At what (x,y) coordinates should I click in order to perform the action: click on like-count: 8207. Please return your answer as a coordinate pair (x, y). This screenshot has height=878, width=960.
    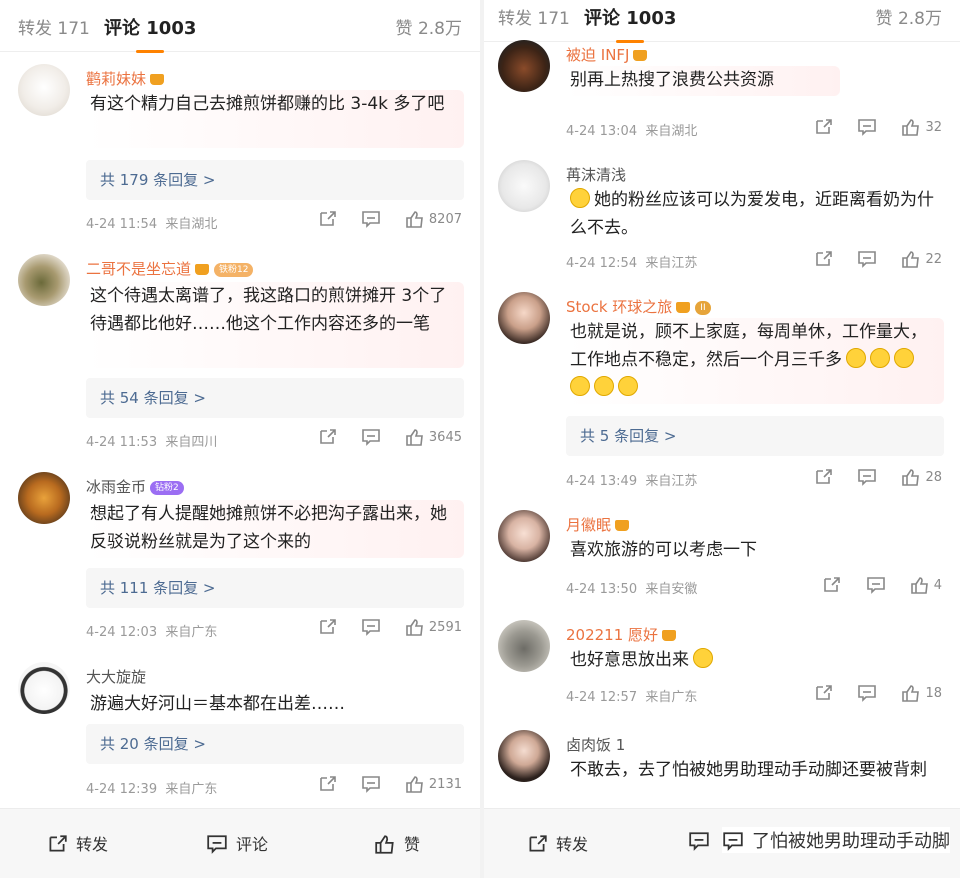
    Looking at the image, I should click on (445, 219).